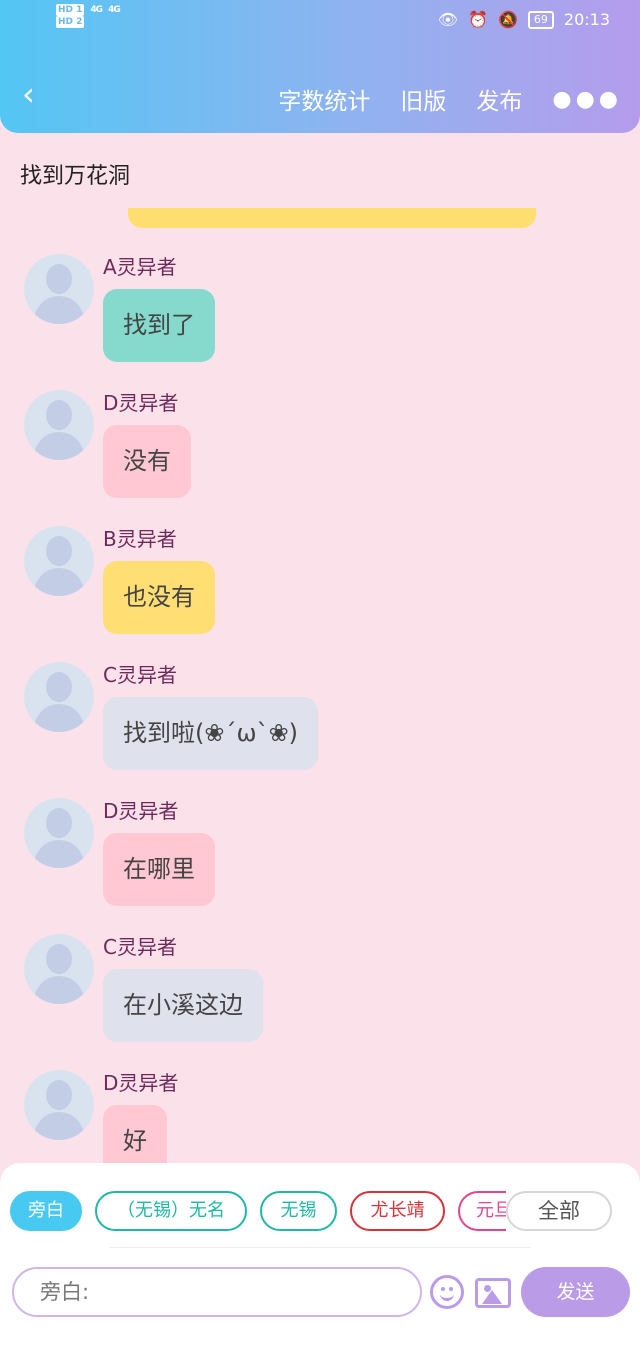  I want to click on hd2-badge: HD 2, so click(70, 22).